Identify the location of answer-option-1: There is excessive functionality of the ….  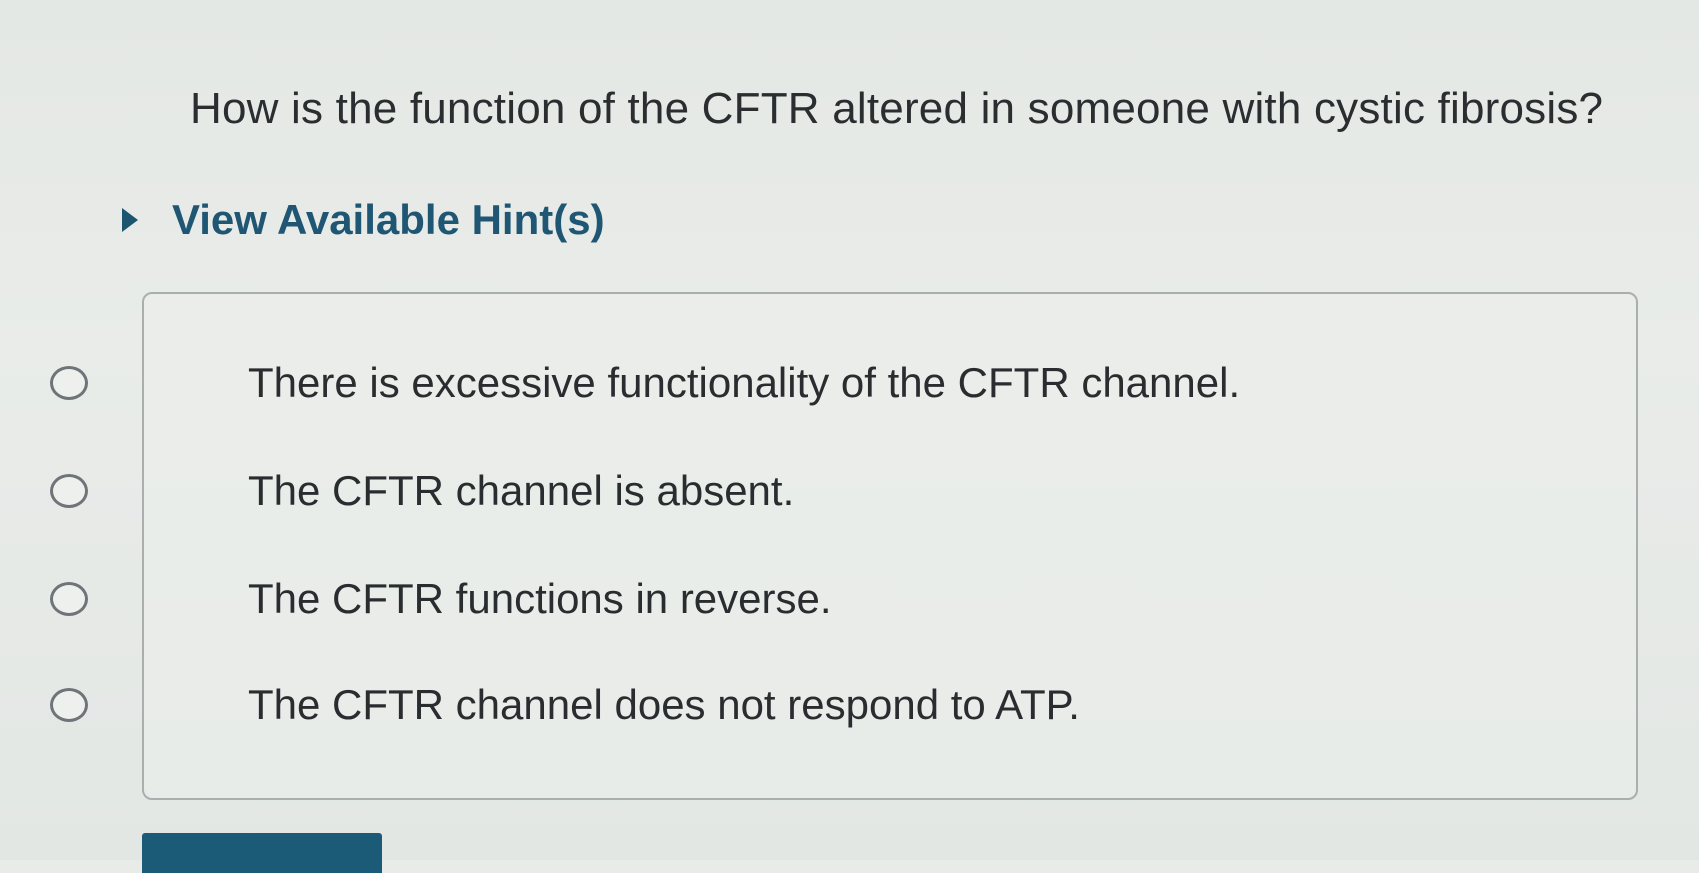
(849, 383).